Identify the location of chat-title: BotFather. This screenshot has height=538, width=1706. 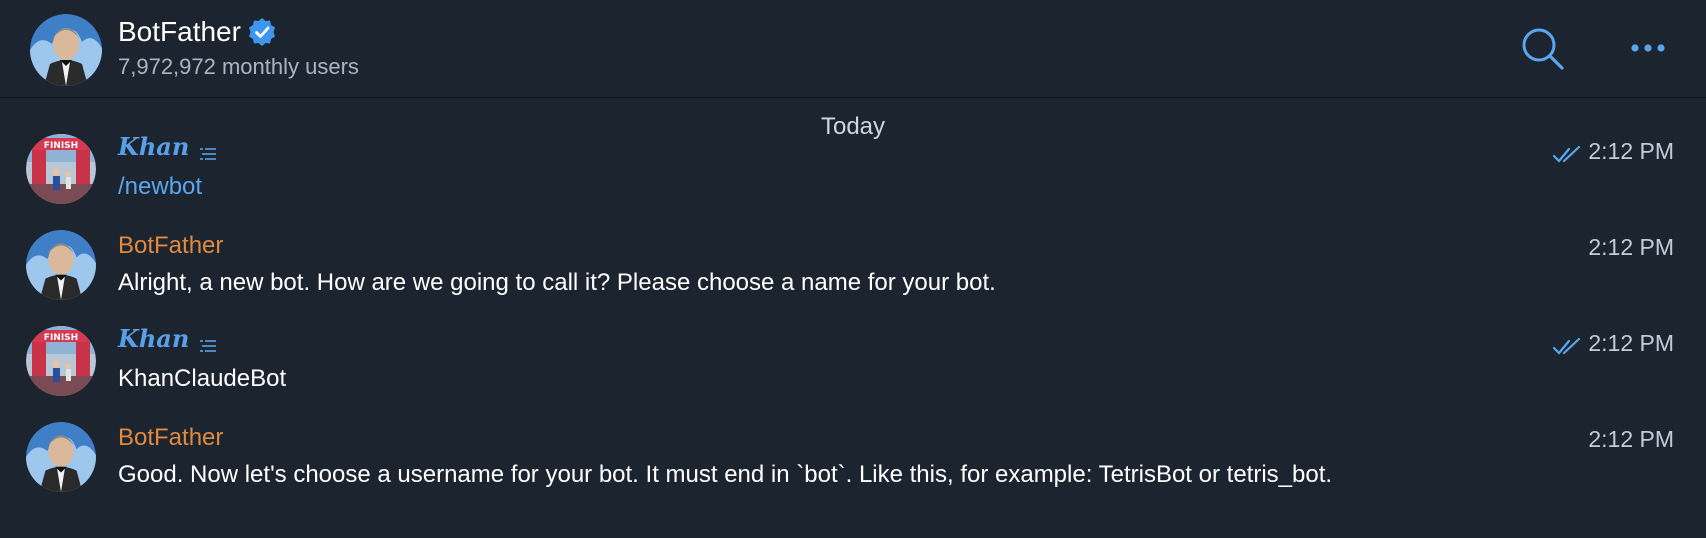
(197, 32).